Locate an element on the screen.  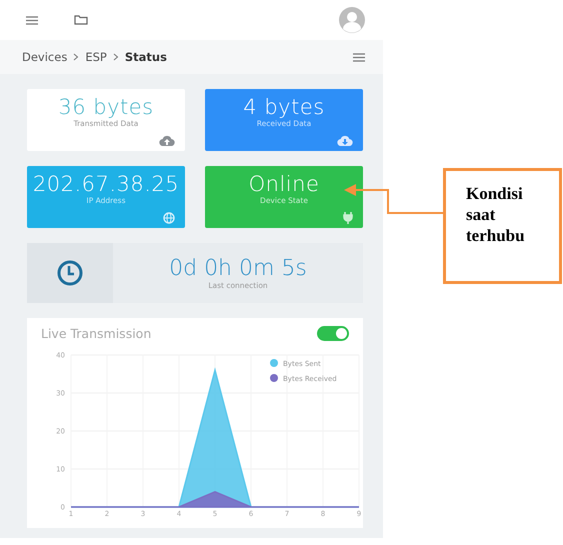
cloud-download-icon is located at coordinates (345, 141).